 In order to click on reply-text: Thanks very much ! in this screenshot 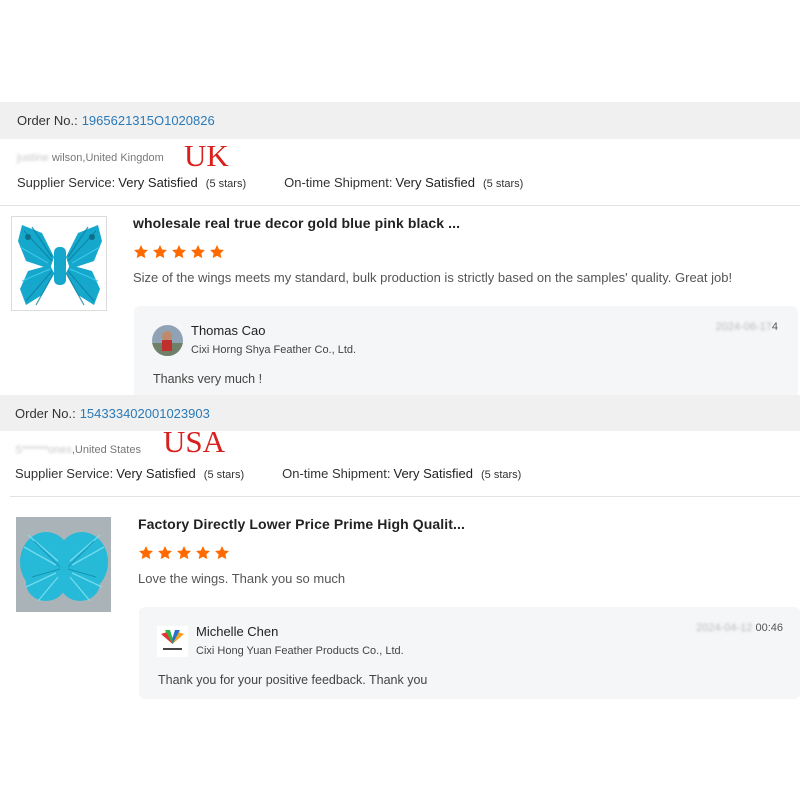, I will do `click(208, 379)`.